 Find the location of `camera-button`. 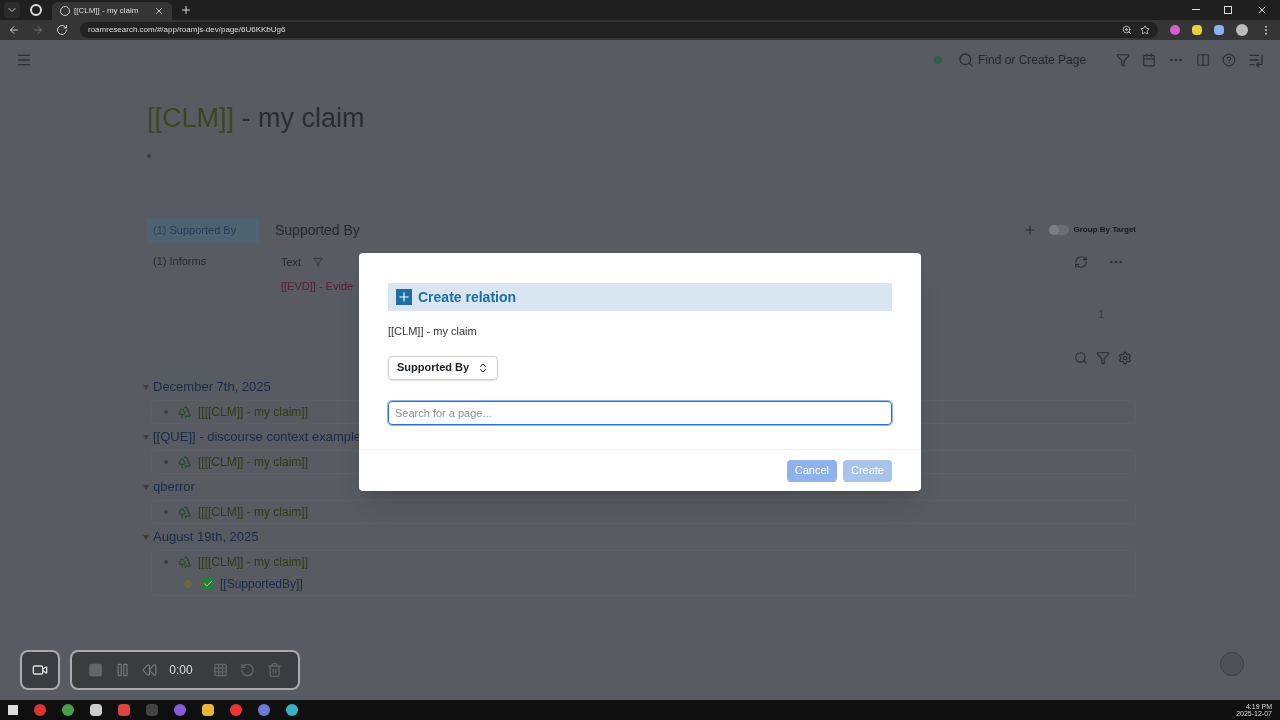

camera-button is located at coordinates (40, 670).